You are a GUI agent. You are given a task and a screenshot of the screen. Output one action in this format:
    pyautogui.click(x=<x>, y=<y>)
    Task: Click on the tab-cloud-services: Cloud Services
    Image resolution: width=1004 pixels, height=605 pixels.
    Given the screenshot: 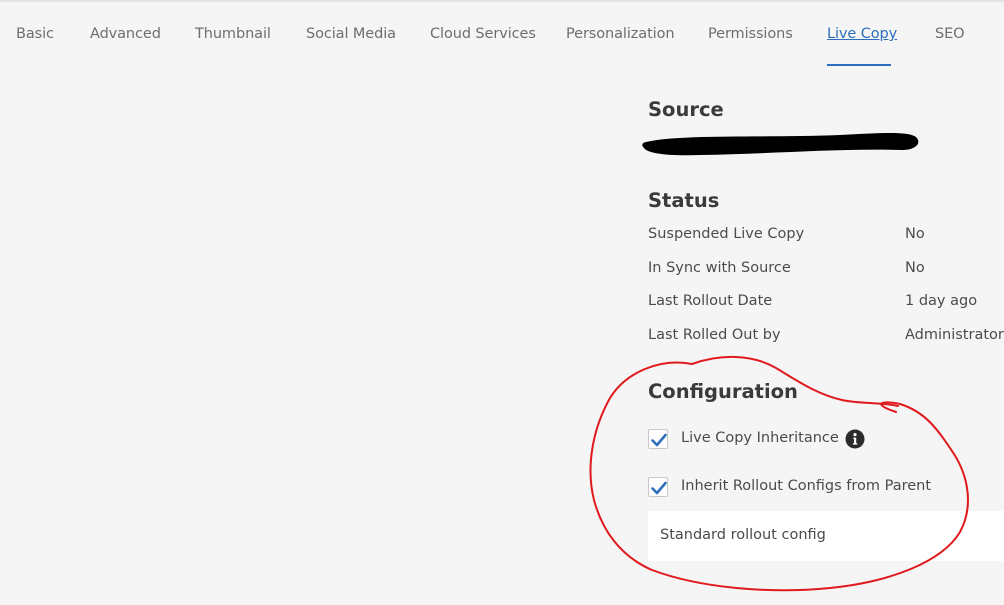 What is the action you would take?
    pyautogui.click(x=483, y=34)
    